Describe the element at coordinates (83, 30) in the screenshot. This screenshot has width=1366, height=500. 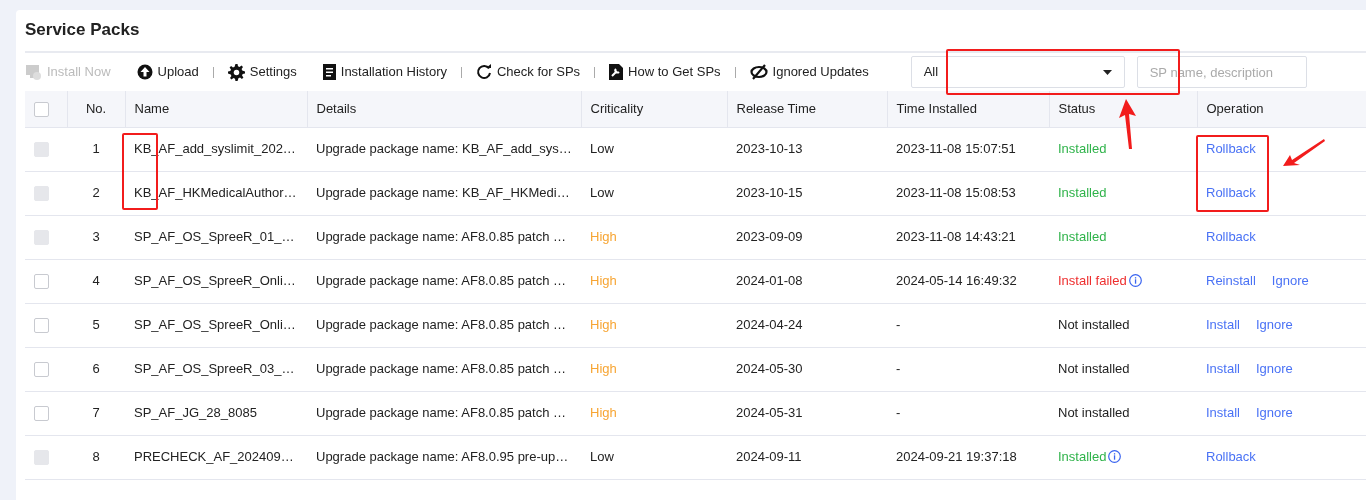
I see `page-title: Service Packs` at that location.